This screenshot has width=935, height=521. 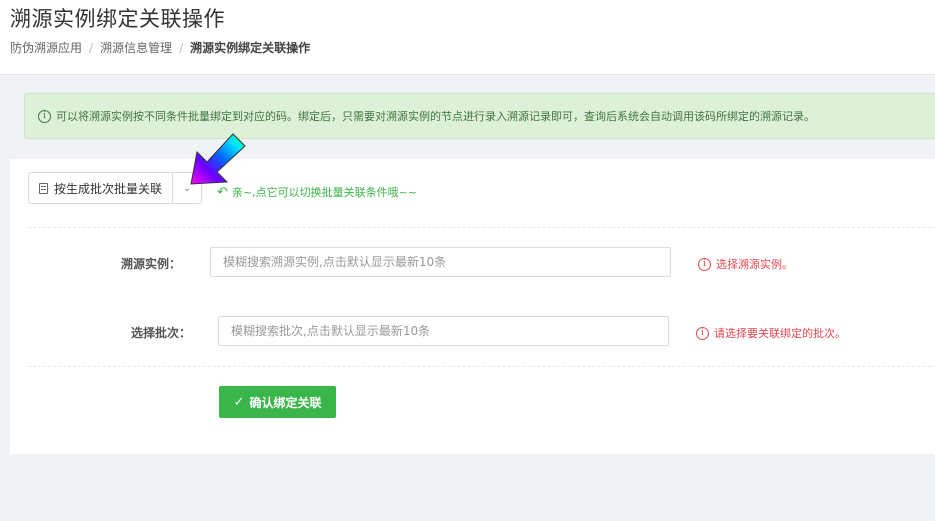 I want to click on breadcrumb-item-info-management: 溯源信息管理, so click(x=136, y=47).